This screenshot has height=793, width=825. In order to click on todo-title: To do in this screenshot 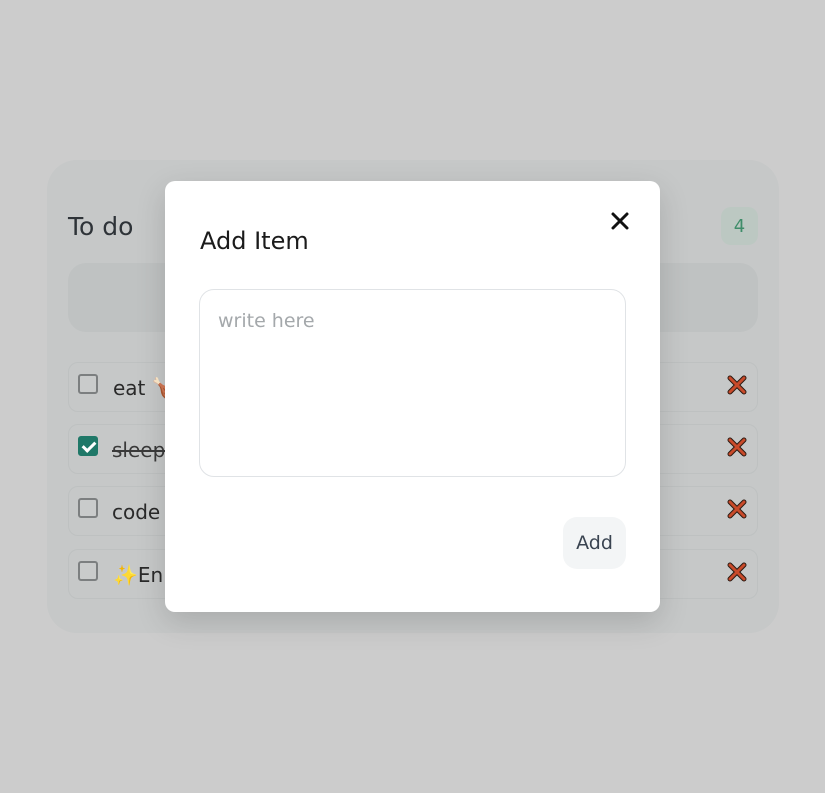, I will do `click(101, 226)`.